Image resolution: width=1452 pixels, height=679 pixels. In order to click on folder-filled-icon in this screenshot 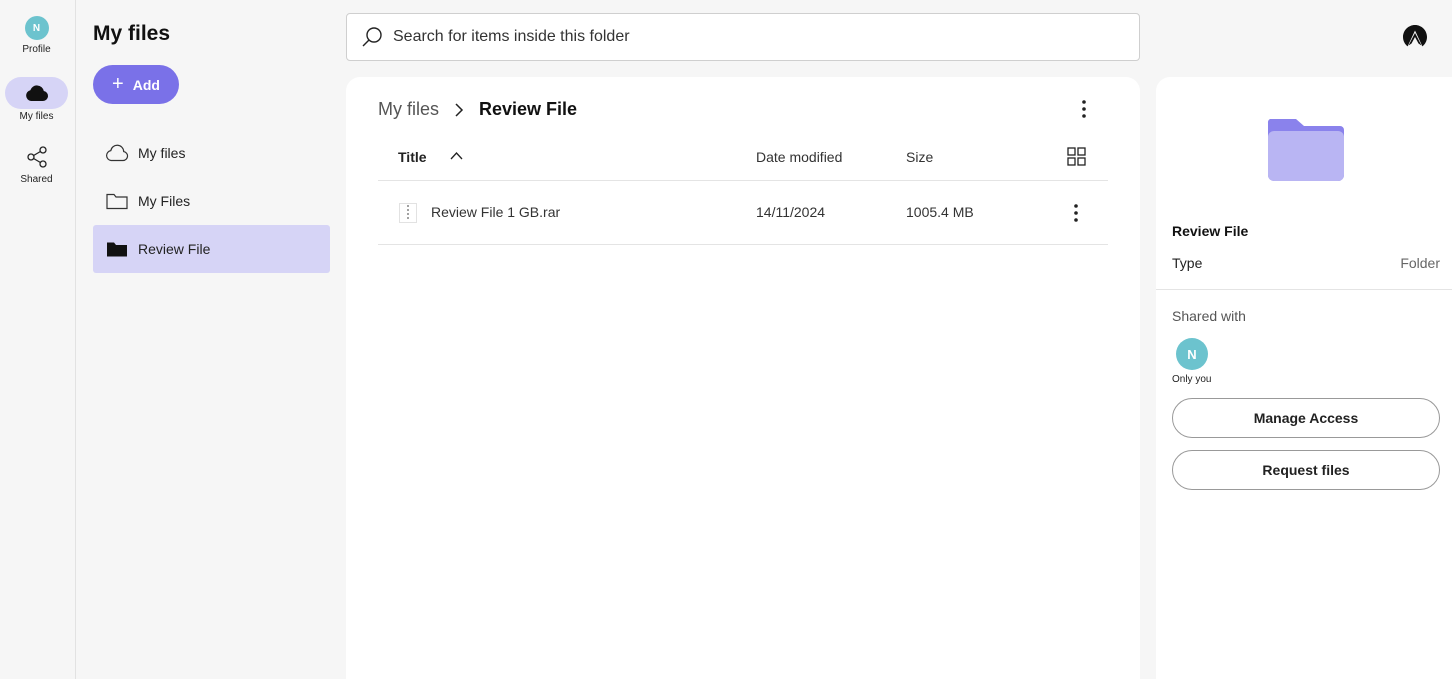, I will do `click(117, 249)`.